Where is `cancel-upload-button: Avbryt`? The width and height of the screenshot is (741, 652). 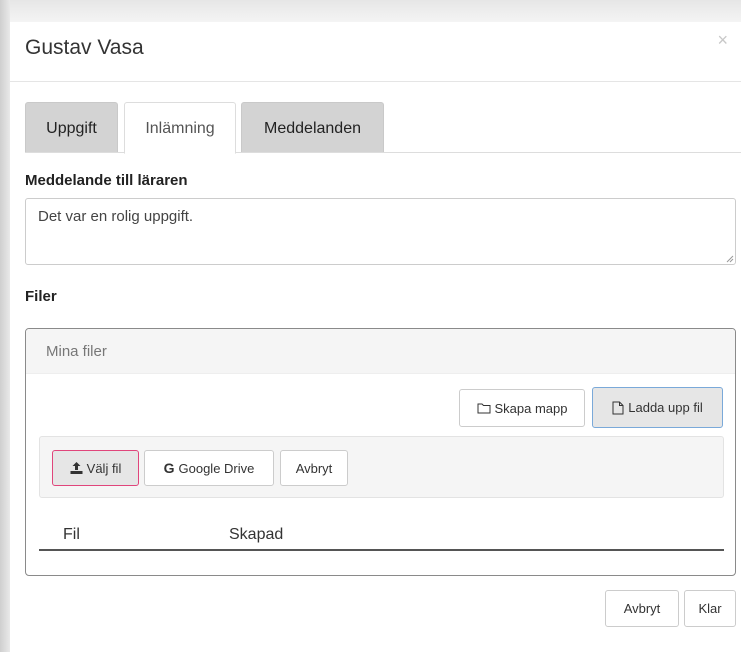 cancel-upload-button: Avbryt is located at coordinates (314, 468).